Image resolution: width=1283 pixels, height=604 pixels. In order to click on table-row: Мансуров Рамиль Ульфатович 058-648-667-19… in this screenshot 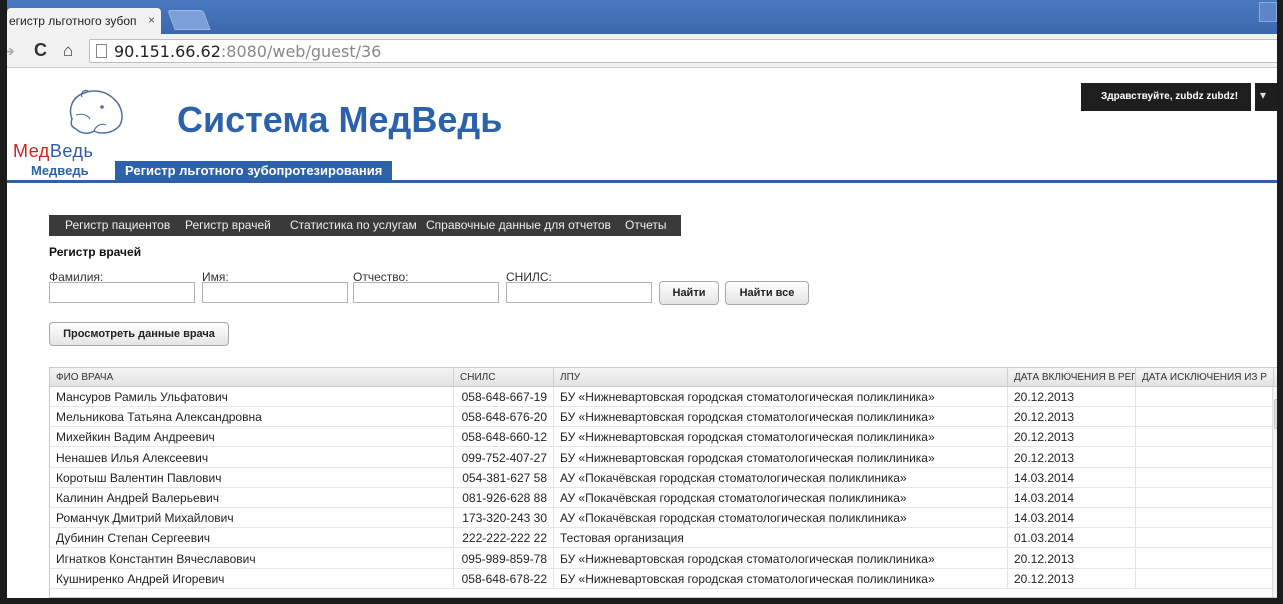, I will do `click(662, 397)`.